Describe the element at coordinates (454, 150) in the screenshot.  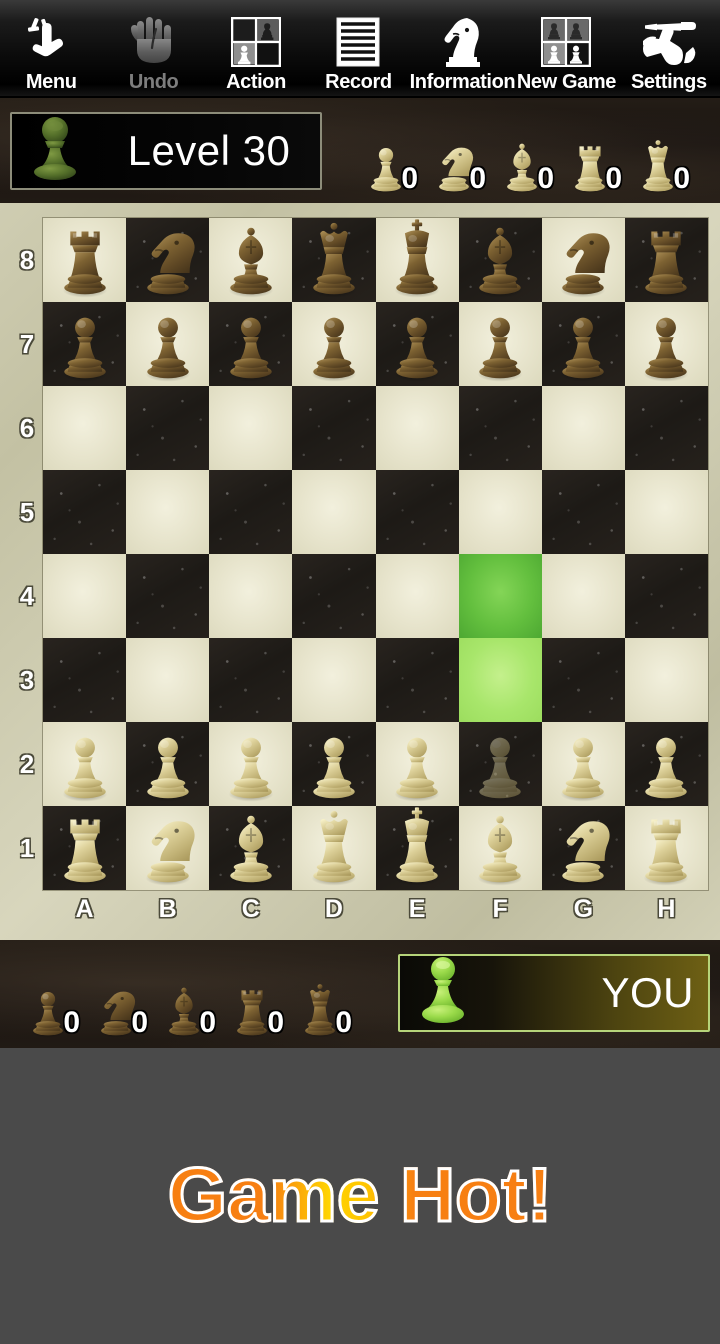
I see `captured-knight-counter: 0` at that location.